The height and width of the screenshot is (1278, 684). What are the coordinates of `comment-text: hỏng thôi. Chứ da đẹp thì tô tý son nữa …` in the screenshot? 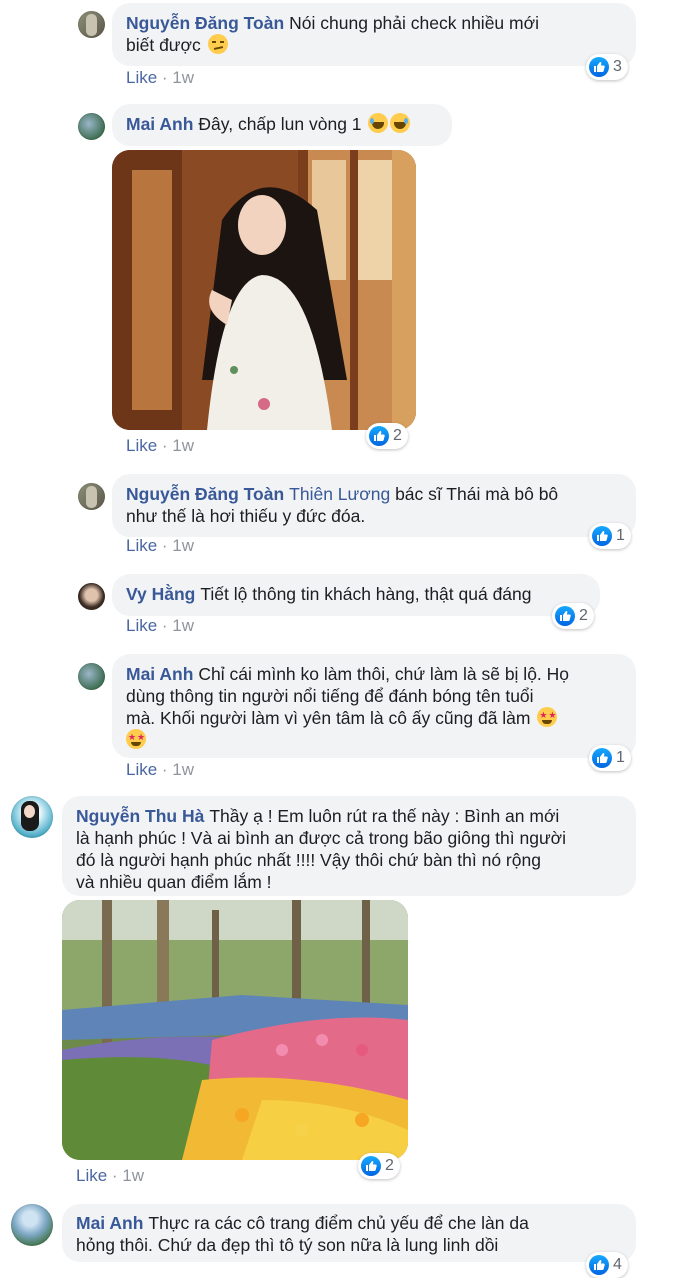 It's located at (287, 1245).